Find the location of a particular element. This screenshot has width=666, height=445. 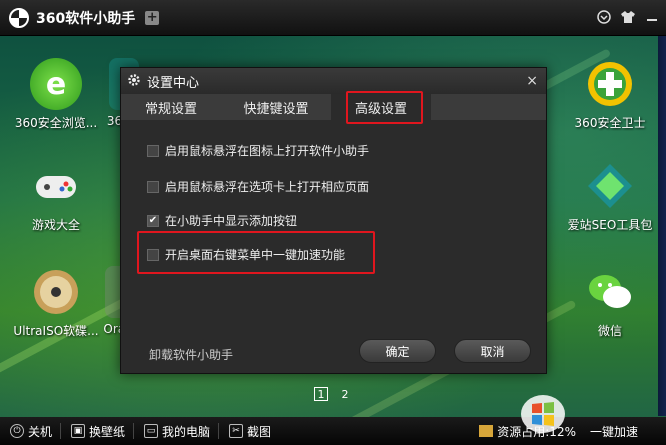

settings-tabs: 常规设置 快捷键设置 高级设置 is located at coordinates (333, 107).